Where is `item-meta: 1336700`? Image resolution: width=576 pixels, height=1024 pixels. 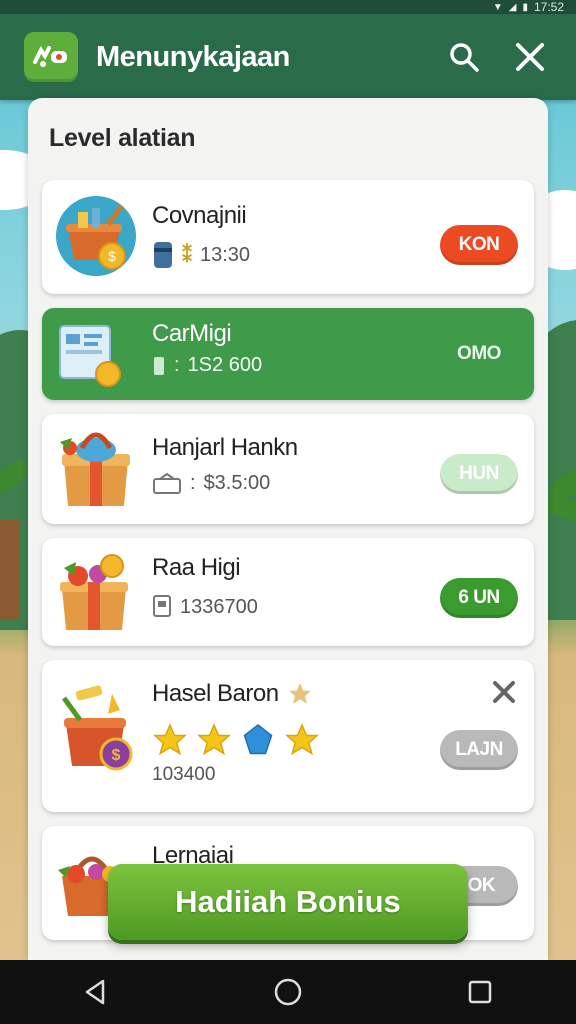 item-meta: 1336700 is located at coordinates (205, 607).